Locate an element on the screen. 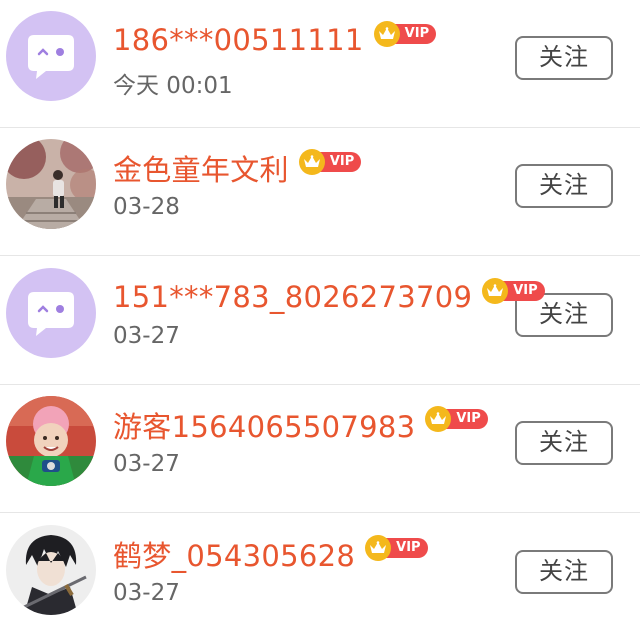 The height and width of the screenshot is (642, 640). user-name-line: 鹤梦_054305628 VIP is located at coordinates (270, 554).